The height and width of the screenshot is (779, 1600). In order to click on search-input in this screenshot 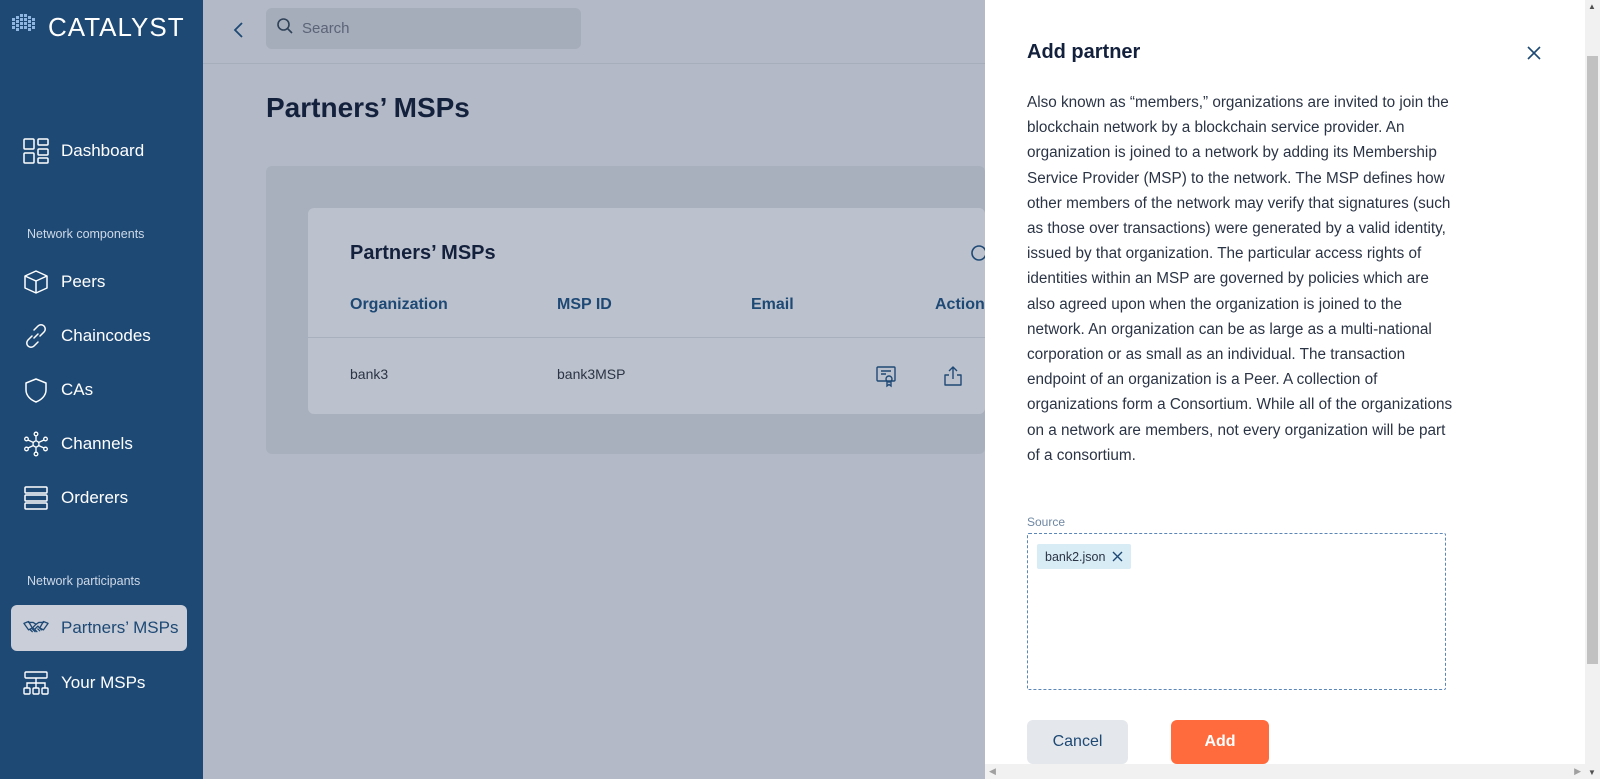, I will do `click(432, 28)`.